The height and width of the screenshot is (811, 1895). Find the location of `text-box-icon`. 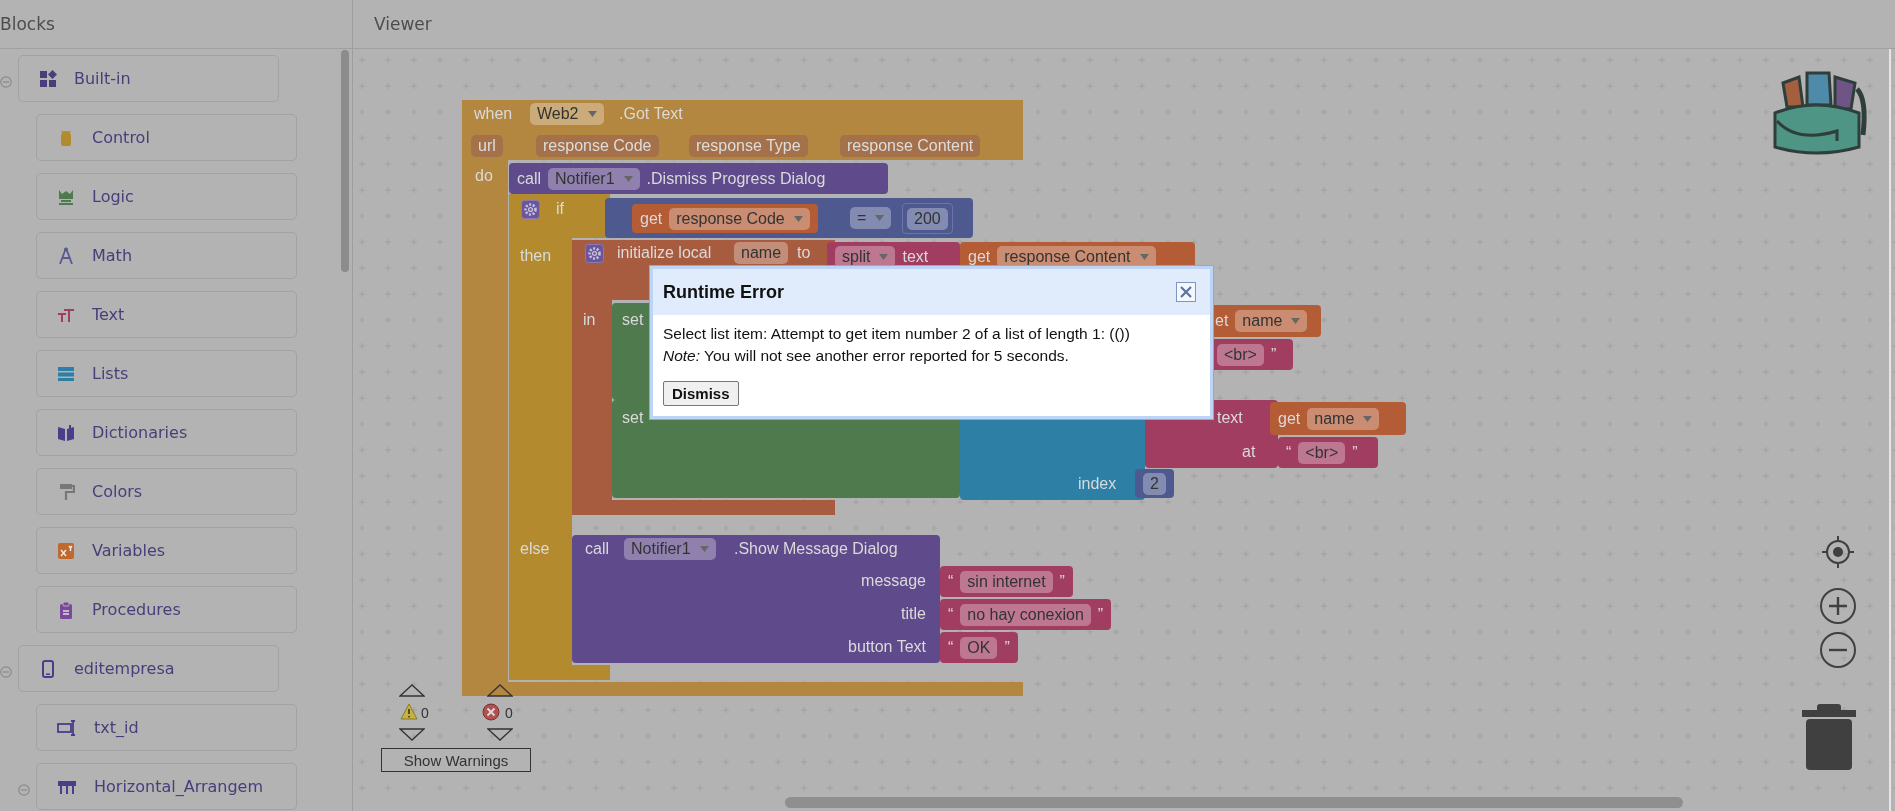

text-box-icon is located at coordinates (67, 727).